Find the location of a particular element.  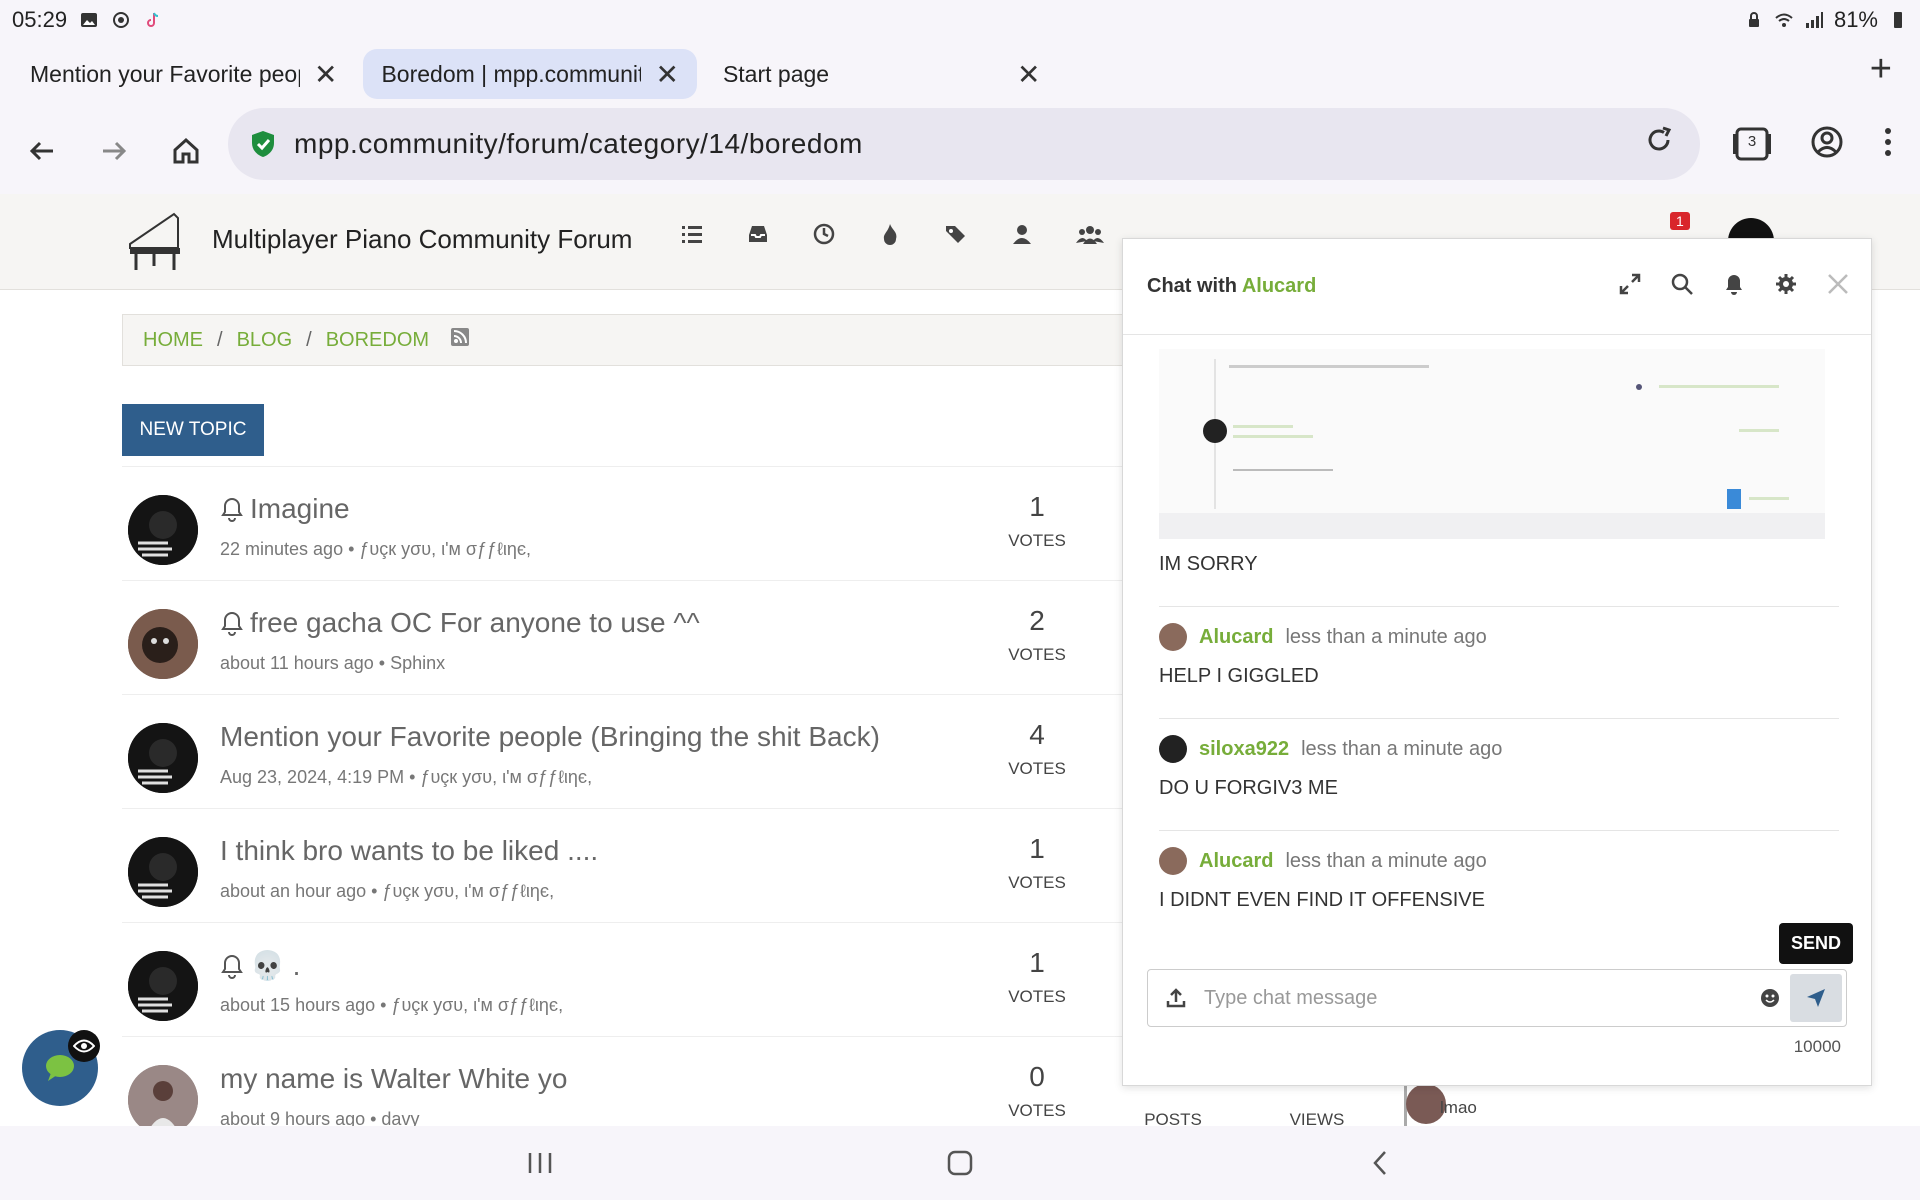

account-icon is located at coordinates (1827, 144).